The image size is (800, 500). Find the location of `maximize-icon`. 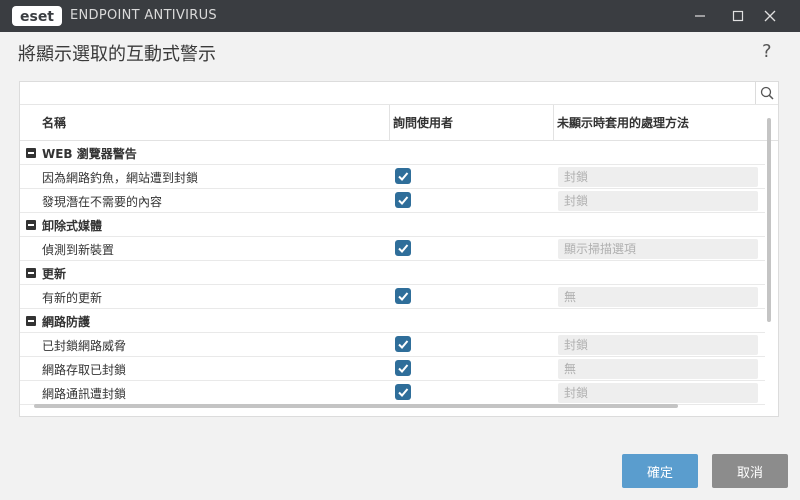

maximize-icon is located at coordinates (738, 16).